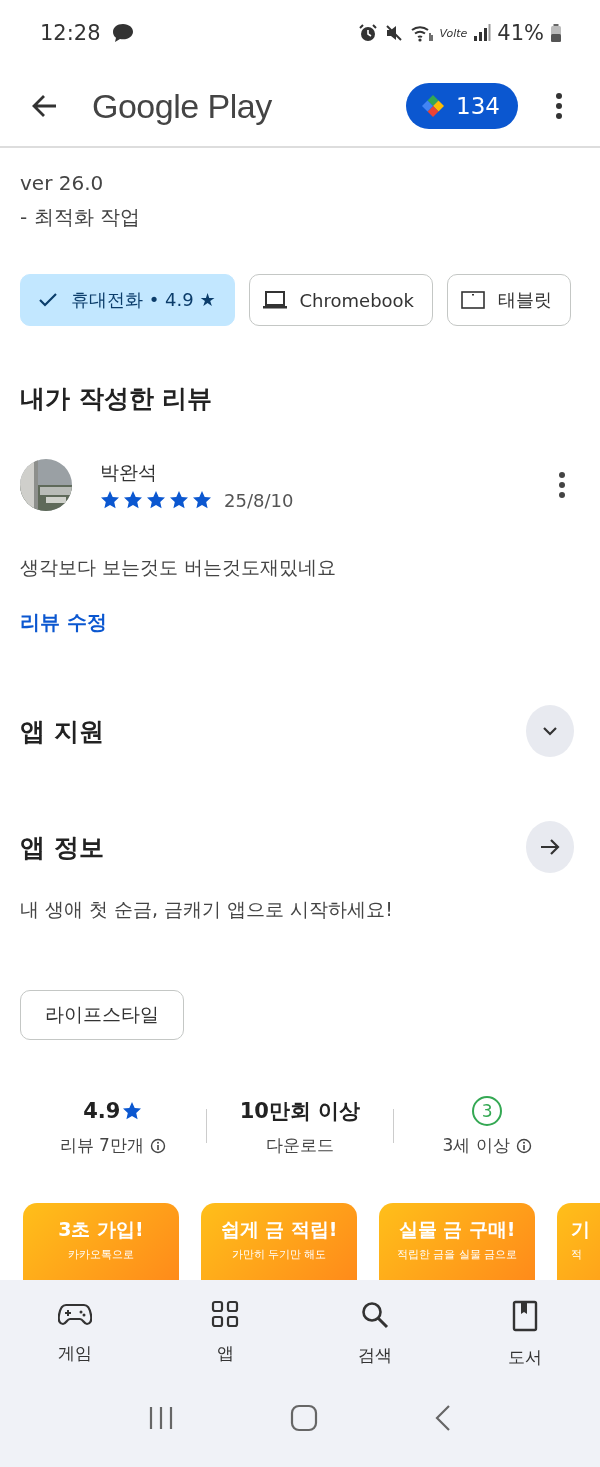 The width and height of the screenshot is (600, 1467). What do you see at coordinates (487, 1111) in the screenshot?
I see `age-rating-badge: 3` at bounding box center [487, 1111].